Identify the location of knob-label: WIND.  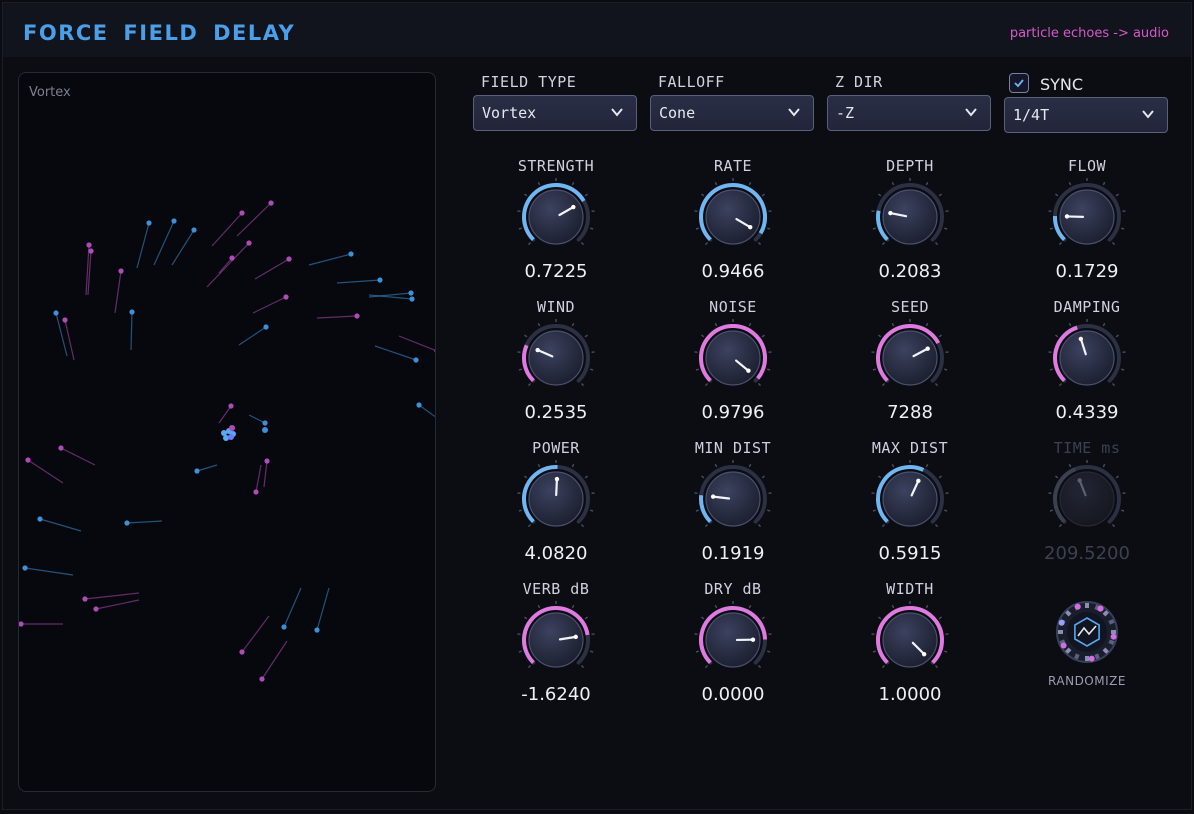
(556, 307).